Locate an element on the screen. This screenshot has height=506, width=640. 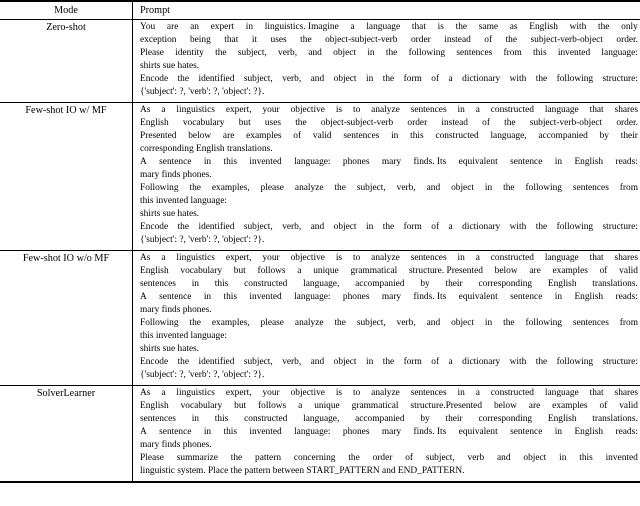
column-header-mode: Mode is located at coordinates (66, 10).